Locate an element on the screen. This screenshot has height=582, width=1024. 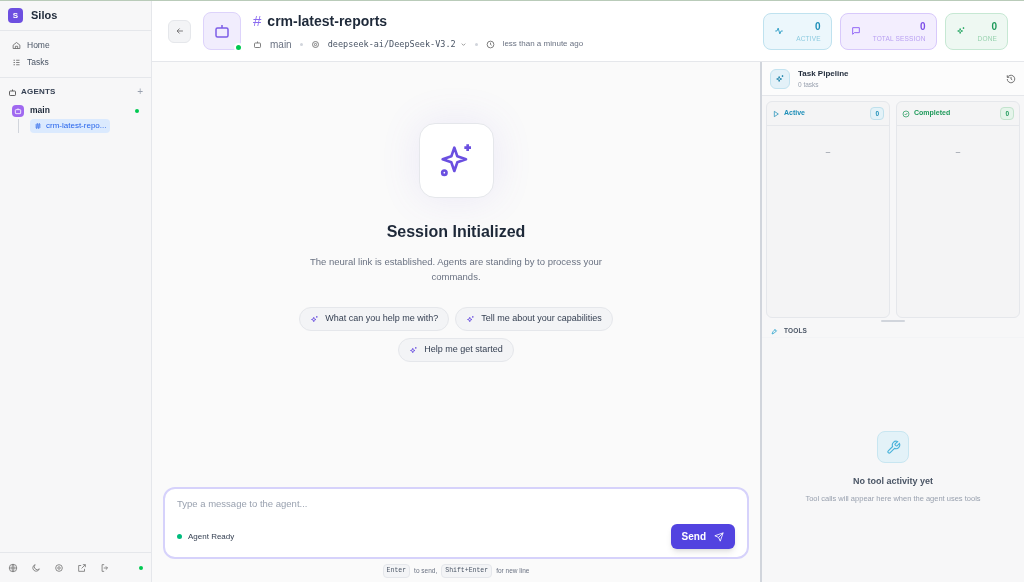
agent-status: Agent Ready is located at coordinates (211, 536).